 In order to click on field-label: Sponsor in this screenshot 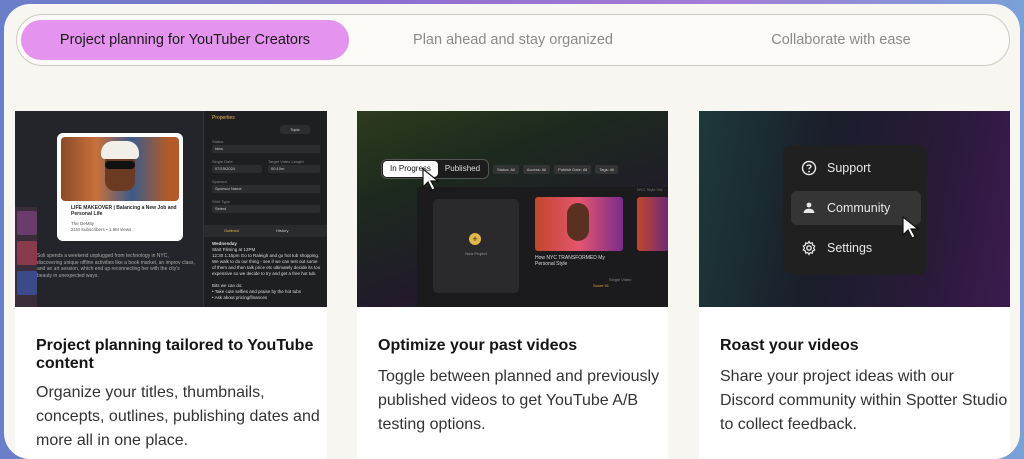, I will do `click(219, 181)`.